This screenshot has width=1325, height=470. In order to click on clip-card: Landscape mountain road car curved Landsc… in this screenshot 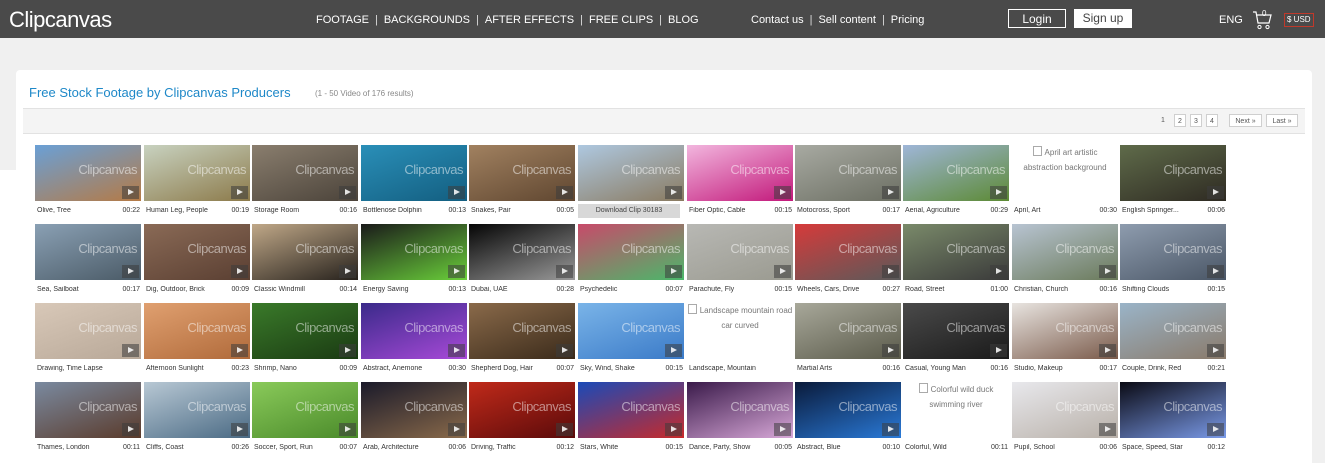, I will do `click(740, 339)`.